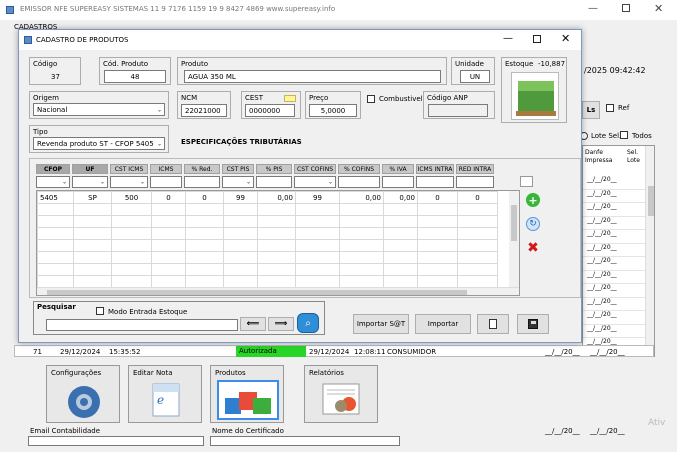 Image resolution: width=677 pixels, height=452 pixels. I want to click on preco-field: 5,0000, so click(333, 110).